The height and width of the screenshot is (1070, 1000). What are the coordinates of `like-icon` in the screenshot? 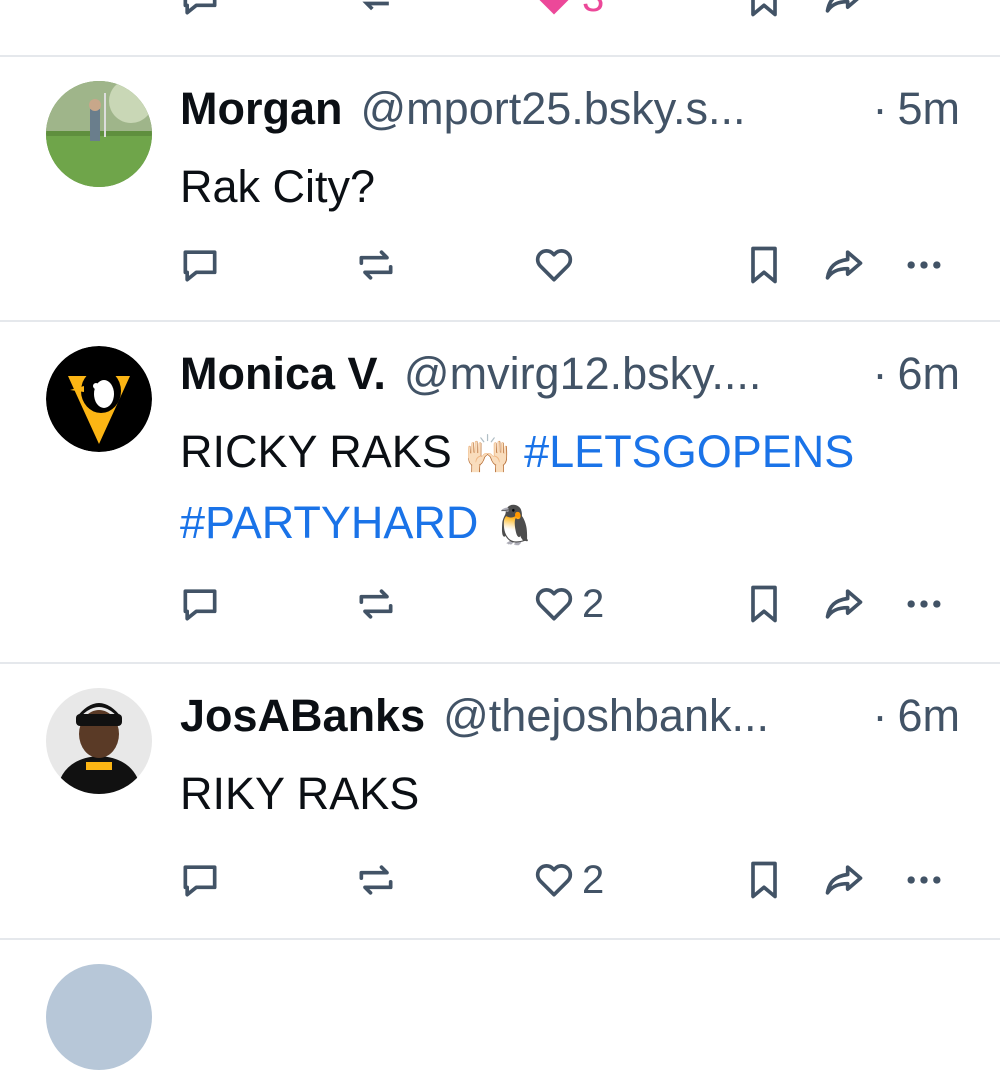 It's located at (557, 265).